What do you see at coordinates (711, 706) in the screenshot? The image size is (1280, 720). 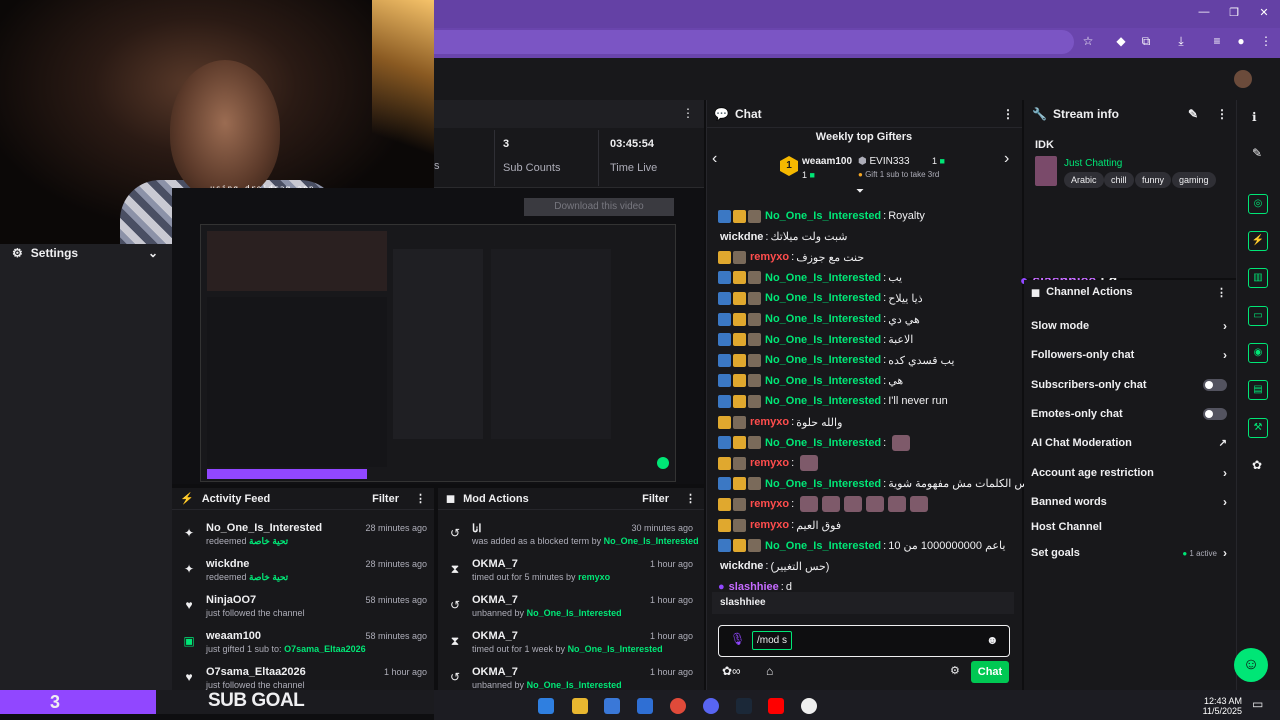 I see `discord-icon` at bounding box center [711, 706].